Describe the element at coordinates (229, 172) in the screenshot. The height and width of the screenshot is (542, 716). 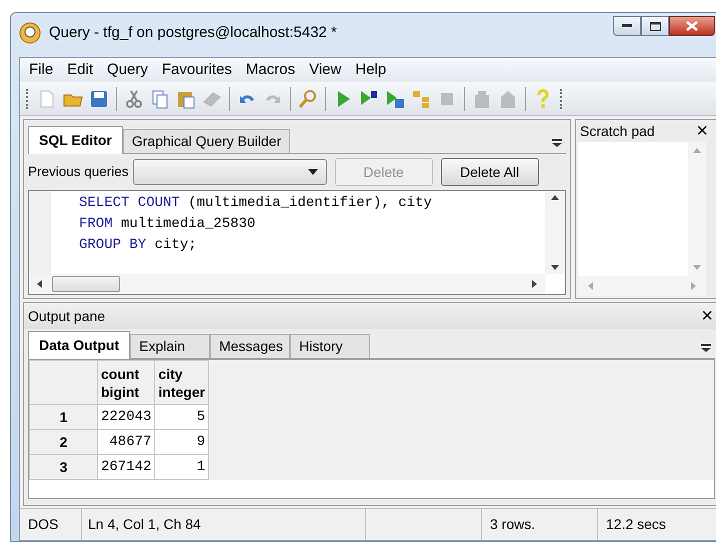
I see `previous-queries-dropdown` at that location.